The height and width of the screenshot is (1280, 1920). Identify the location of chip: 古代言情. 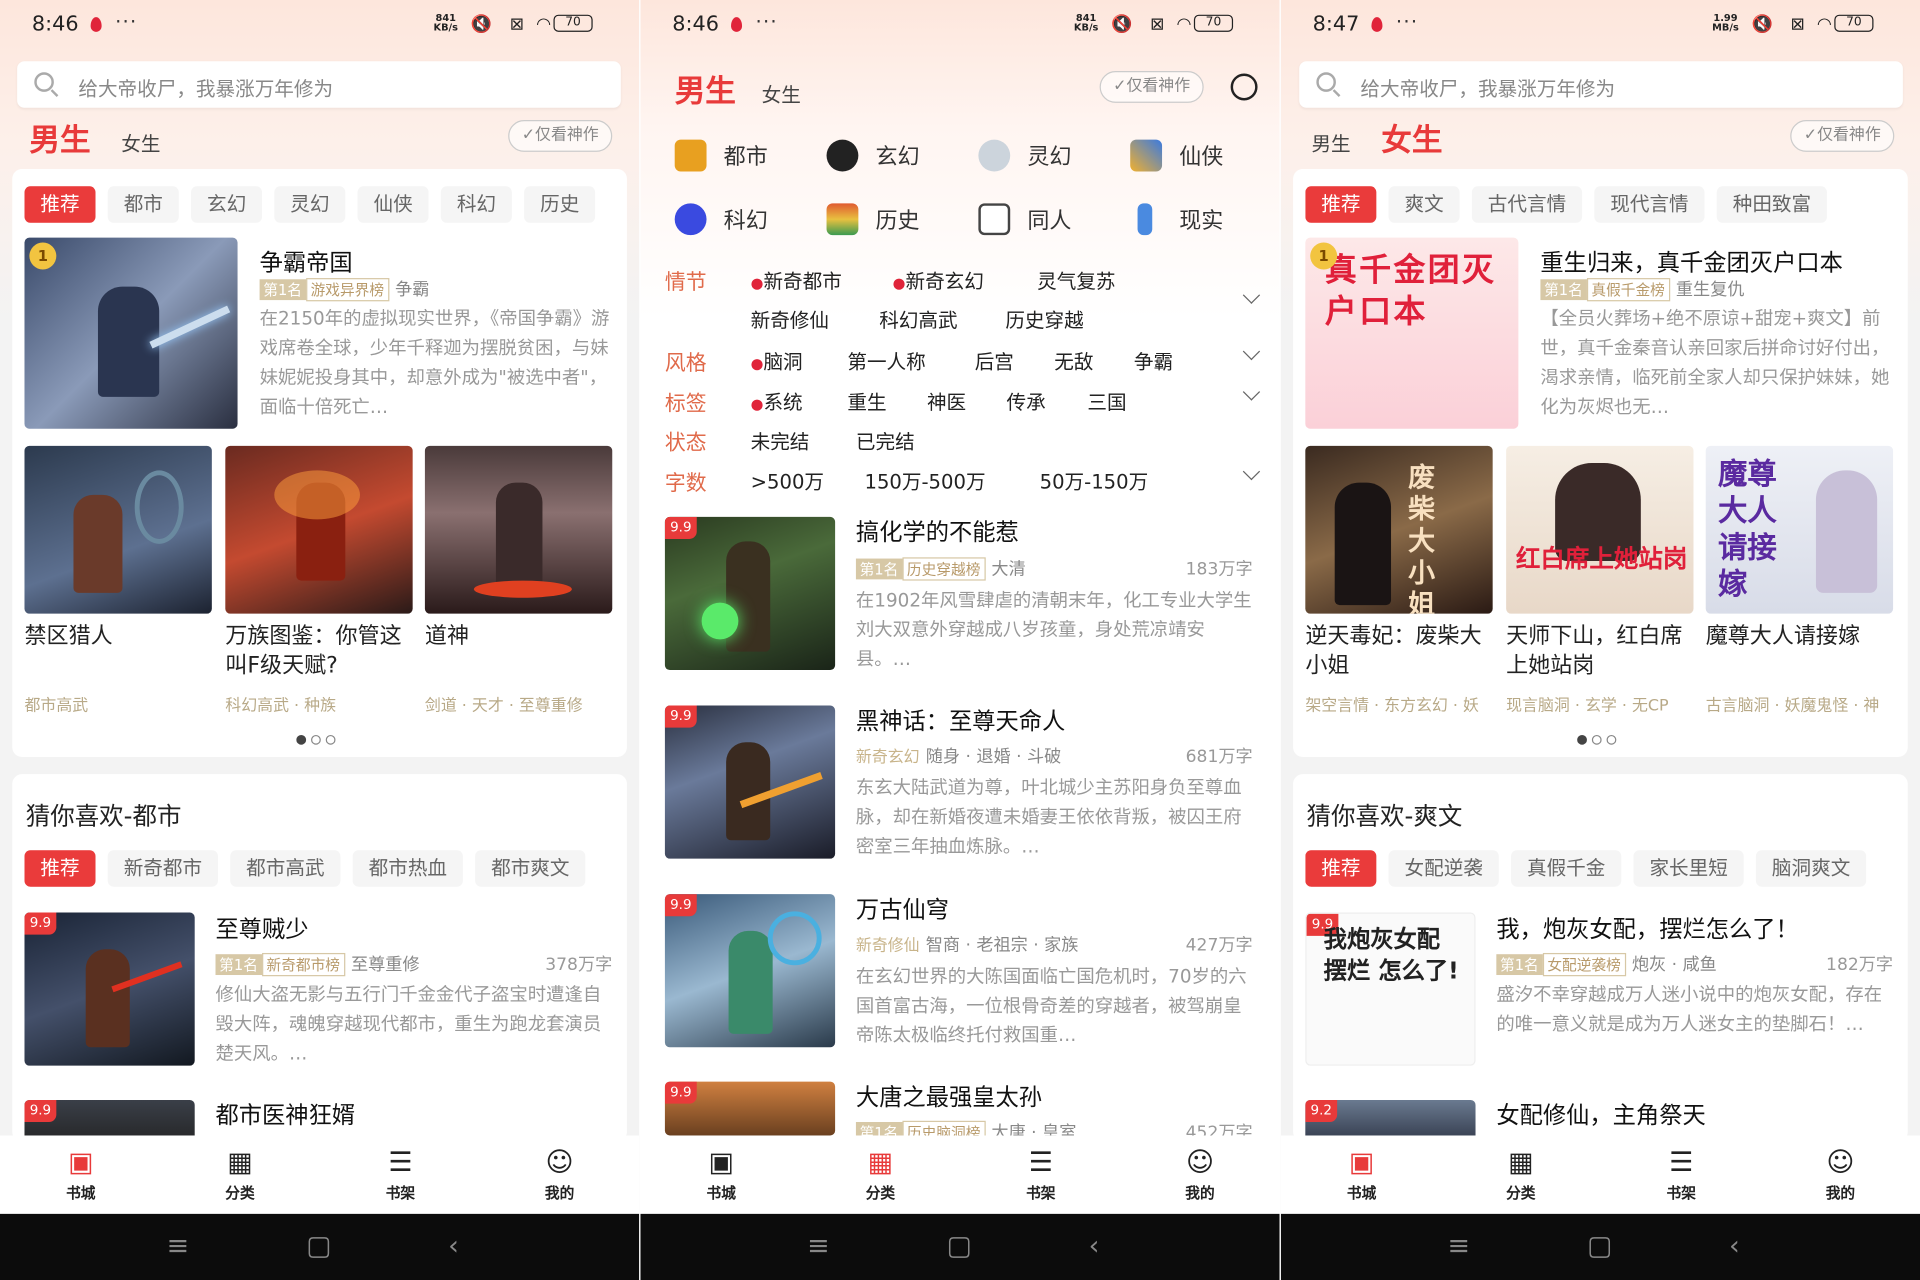
(1527, 204).